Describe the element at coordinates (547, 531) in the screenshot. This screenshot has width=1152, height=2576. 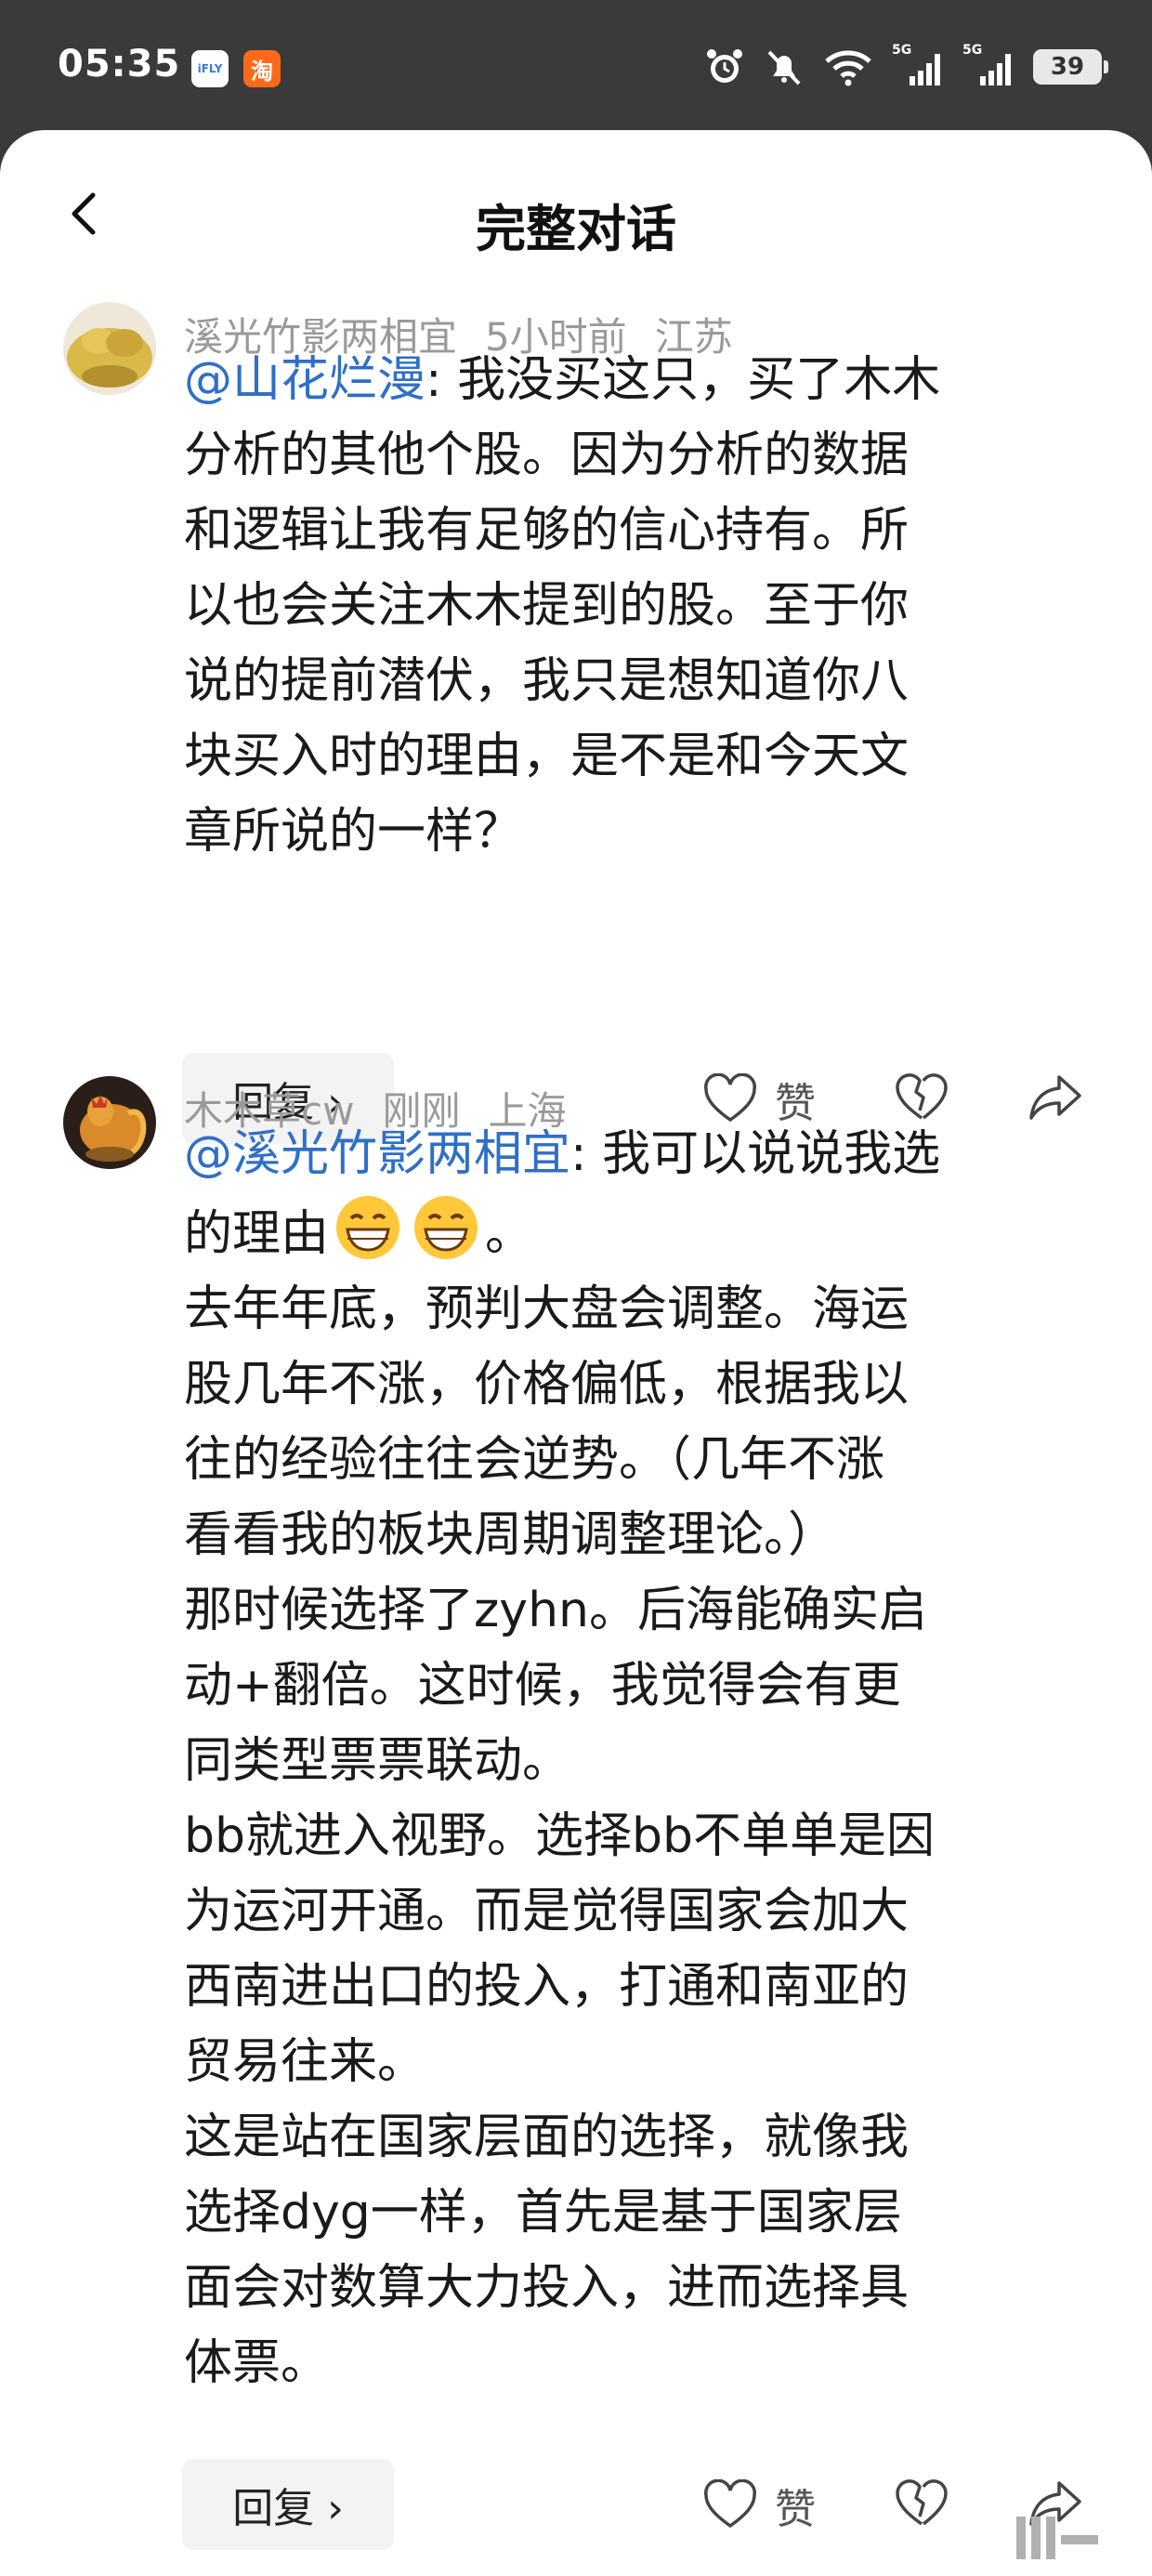
I see `text-line: 和逻辑让我有足够的信心持有。所` at that location.